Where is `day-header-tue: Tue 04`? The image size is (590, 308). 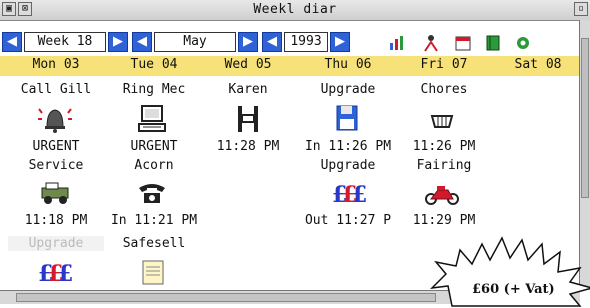
day-header-tue: Tue 04 is located at coordinates (154, 64).